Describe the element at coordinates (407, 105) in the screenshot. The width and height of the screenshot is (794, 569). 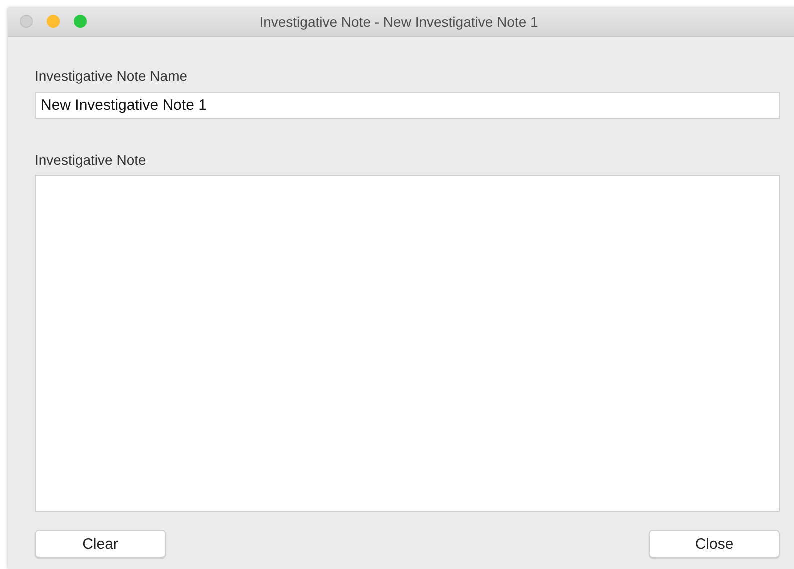
I see `name-field: New Investigative Note 1` at that location.